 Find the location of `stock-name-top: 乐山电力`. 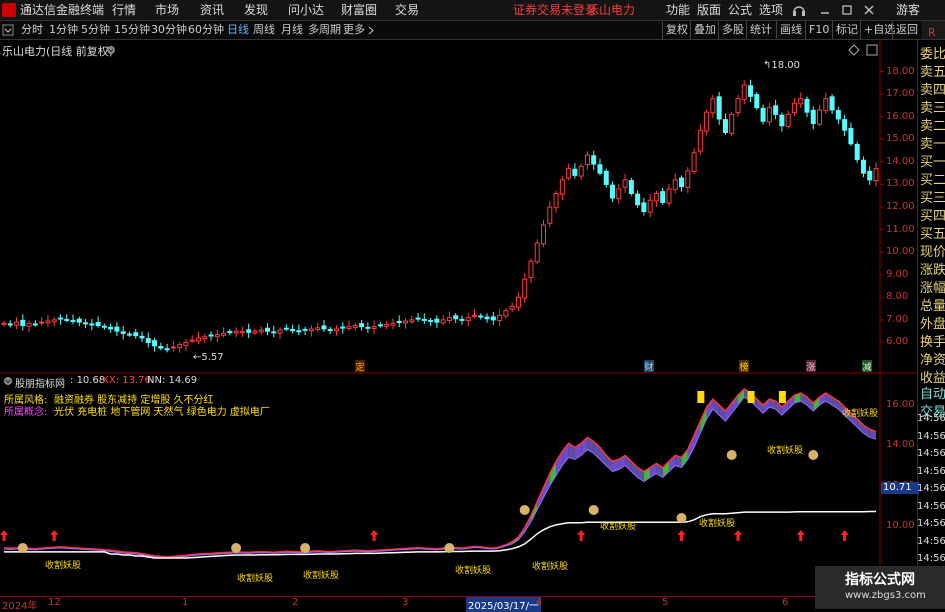

stock-name-top: 乐山电力 is located at coordinates (611, 10).